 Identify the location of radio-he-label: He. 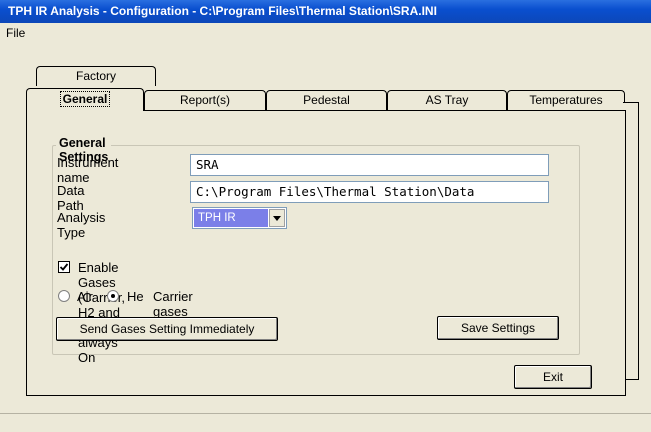
(135, 296).